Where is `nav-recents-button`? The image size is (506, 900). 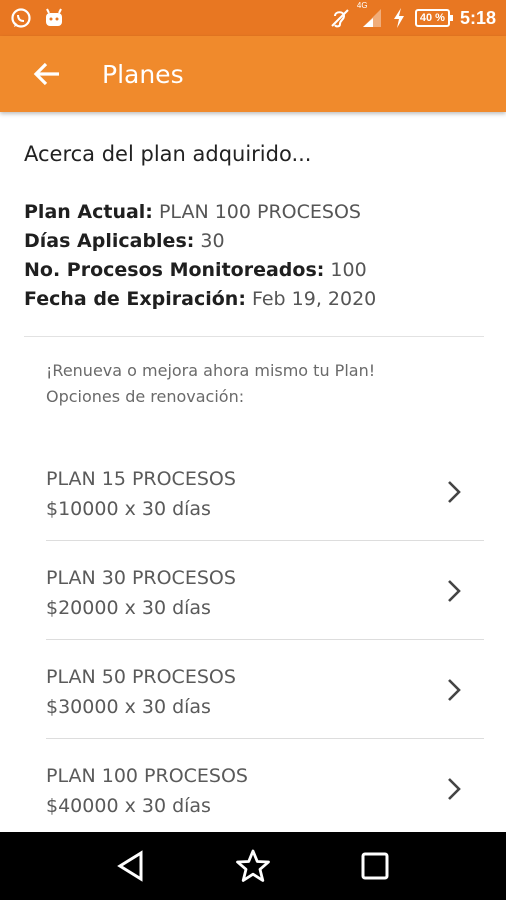 nav-recents-button is located at coordinates (375, 866).